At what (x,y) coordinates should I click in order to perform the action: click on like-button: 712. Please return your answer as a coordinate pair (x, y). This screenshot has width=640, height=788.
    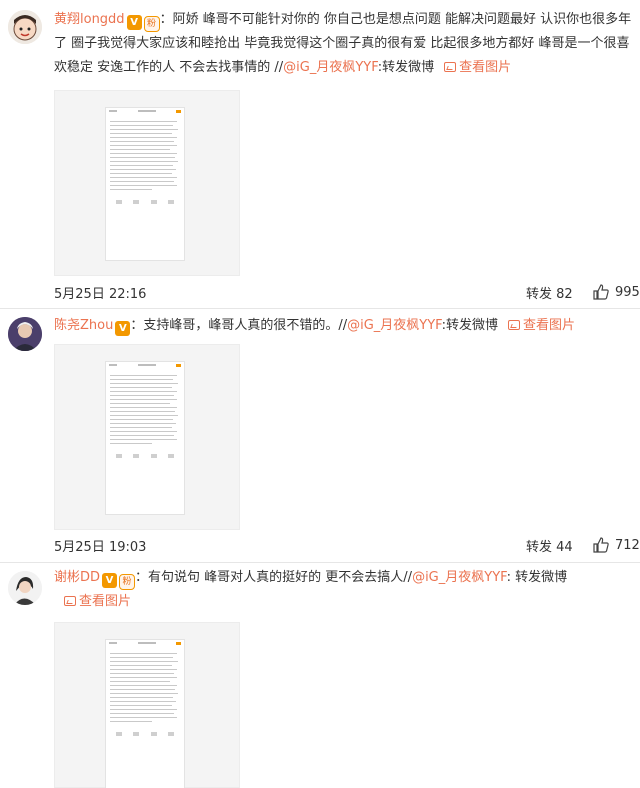
    Looking at the image, I should click on (616, 545).